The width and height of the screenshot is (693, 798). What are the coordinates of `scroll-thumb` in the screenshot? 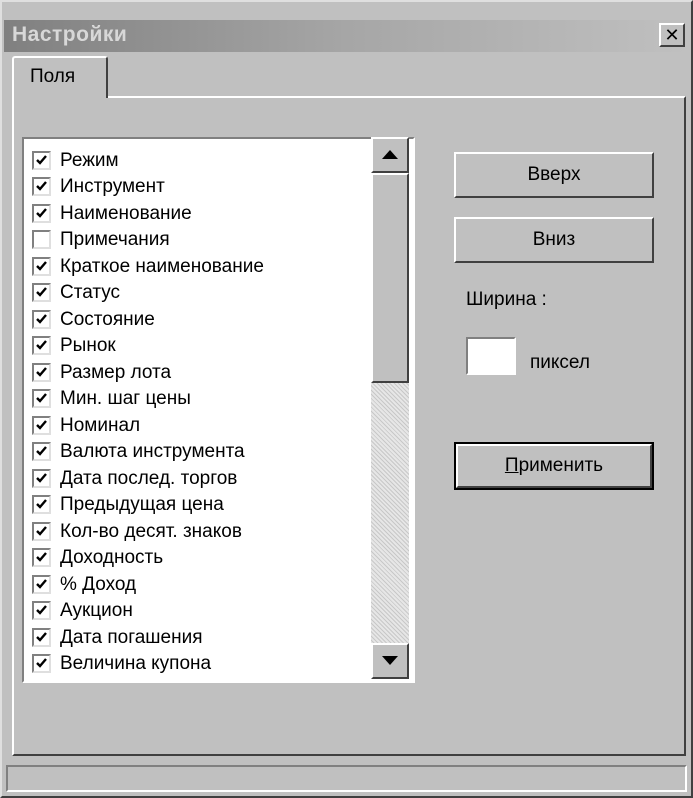 It's located at (390, 278).